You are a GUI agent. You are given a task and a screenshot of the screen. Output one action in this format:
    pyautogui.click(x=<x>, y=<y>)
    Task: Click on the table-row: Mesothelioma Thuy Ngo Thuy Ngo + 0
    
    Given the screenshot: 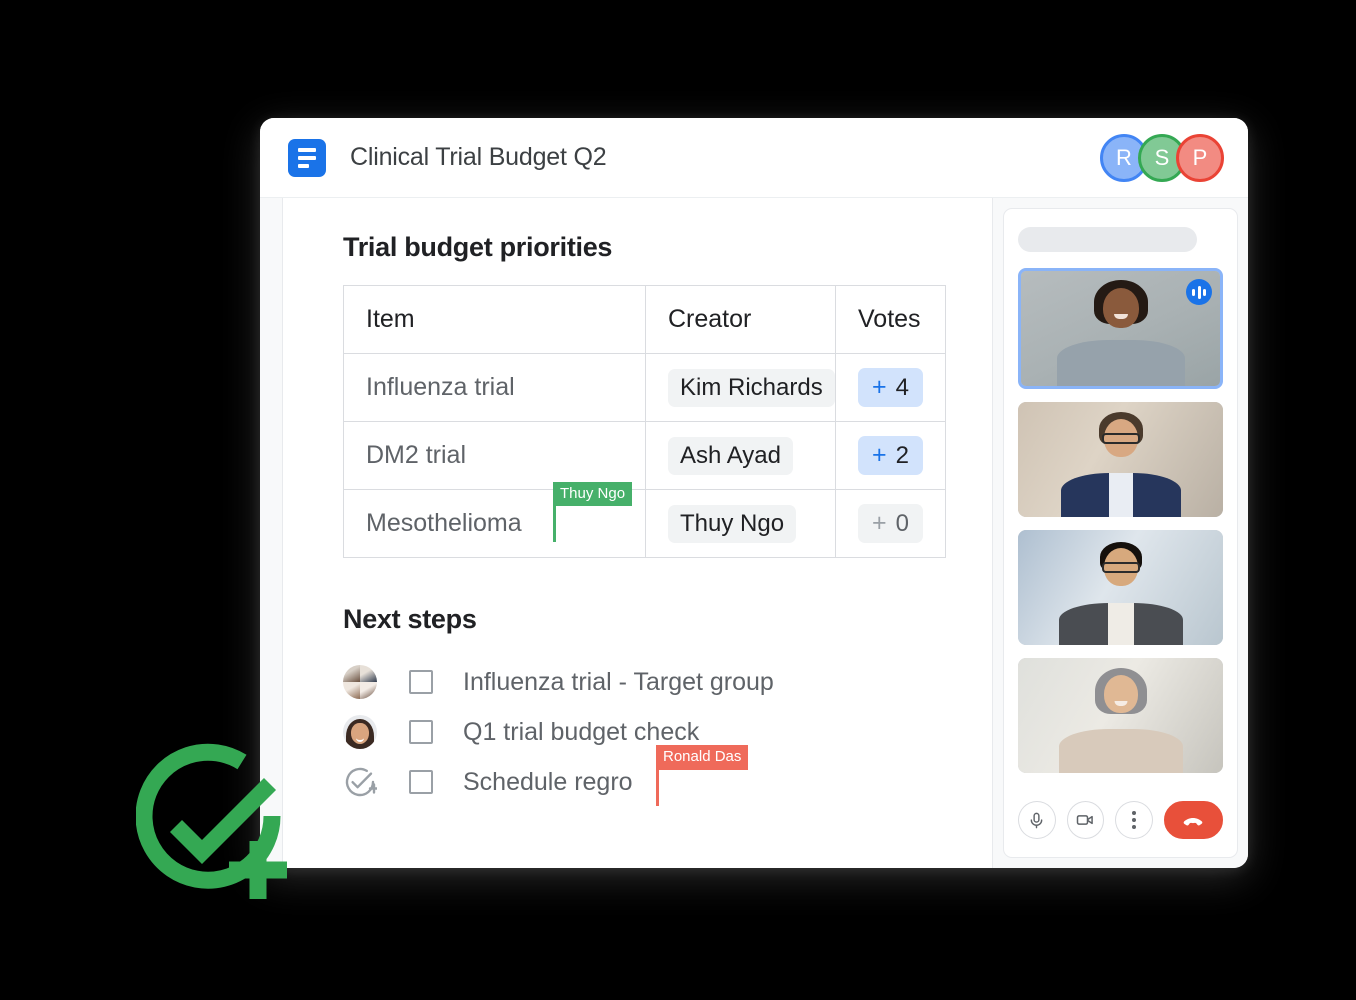 What is the action you would take?
    pyautogui.click(x=644, y=519)
    